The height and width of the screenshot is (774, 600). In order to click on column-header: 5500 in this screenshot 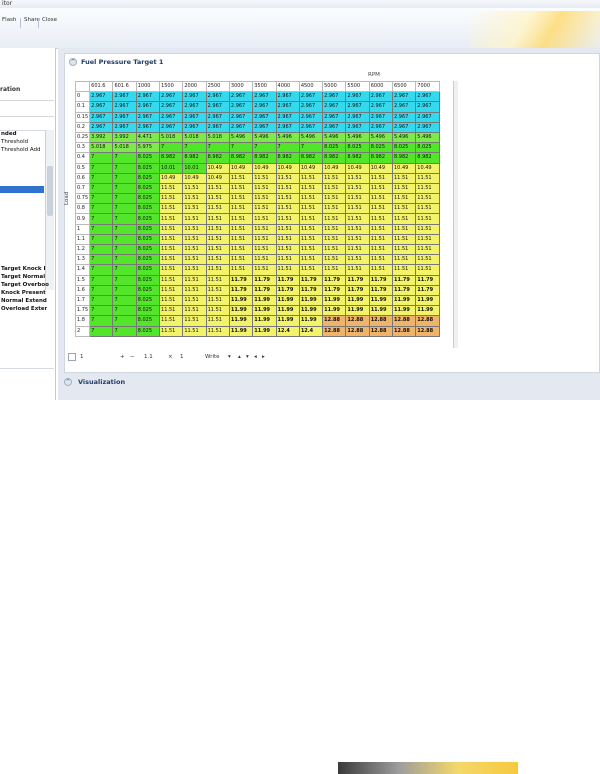, I will do `click(357, 86)`.